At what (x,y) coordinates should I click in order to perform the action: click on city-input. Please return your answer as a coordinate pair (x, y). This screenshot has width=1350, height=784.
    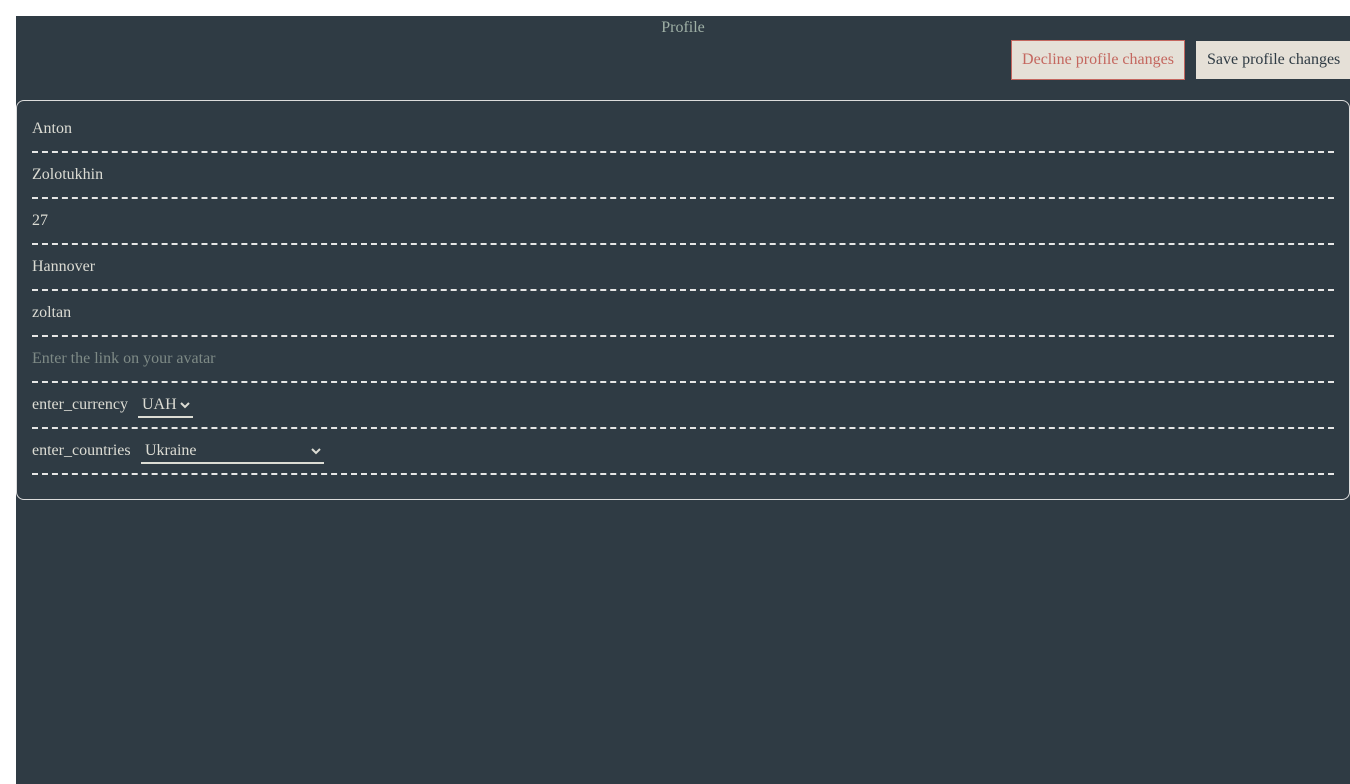
    Looking at the image, I should click on (682, 267).